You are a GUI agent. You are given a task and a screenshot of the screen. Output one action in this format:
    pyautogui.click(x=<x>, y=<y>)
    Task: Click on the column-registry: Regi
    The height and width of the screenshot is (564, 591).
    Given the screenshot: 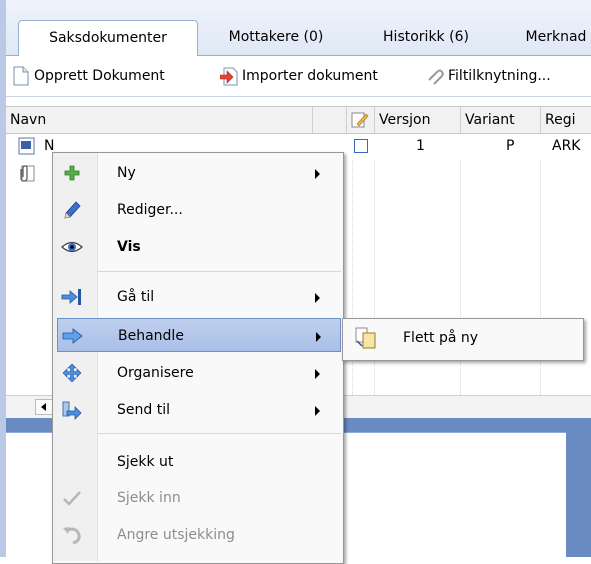 What is the action you would take?
    pyautogui.click(x=565, y=120)
    